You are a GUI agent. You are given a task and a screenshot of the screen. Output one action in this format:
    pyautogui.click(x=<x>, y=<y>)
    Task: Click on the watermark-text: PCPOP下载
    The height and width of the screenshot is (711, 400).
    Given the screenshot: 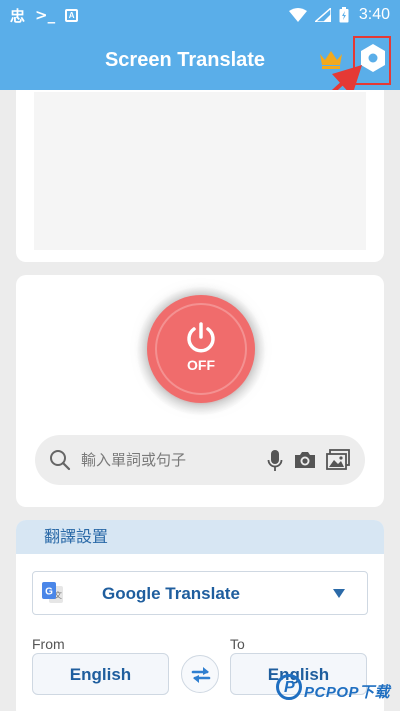 What is the action you would take?
    pyautogui.click(x=347, y=692)
    